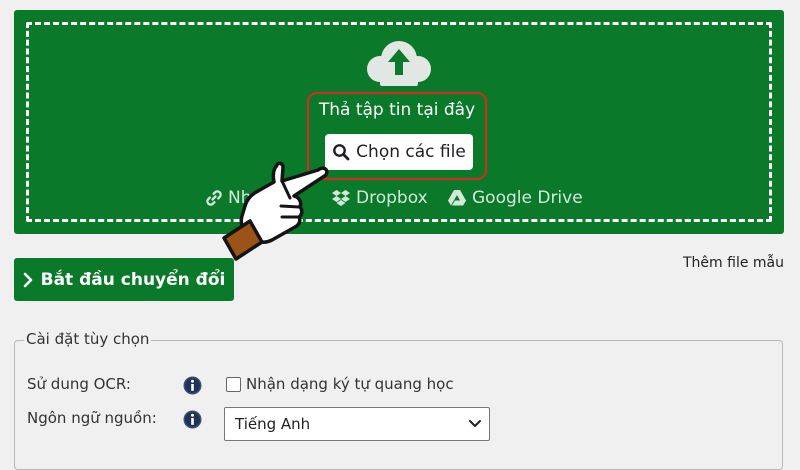 This screenshot has width=800, height=470. What do you see at coordinates (350, 384) in the screenshot?
I see `ocr-checkbox-label: Nhận dạng ký tự quang học` at bounding box center [350, 384].